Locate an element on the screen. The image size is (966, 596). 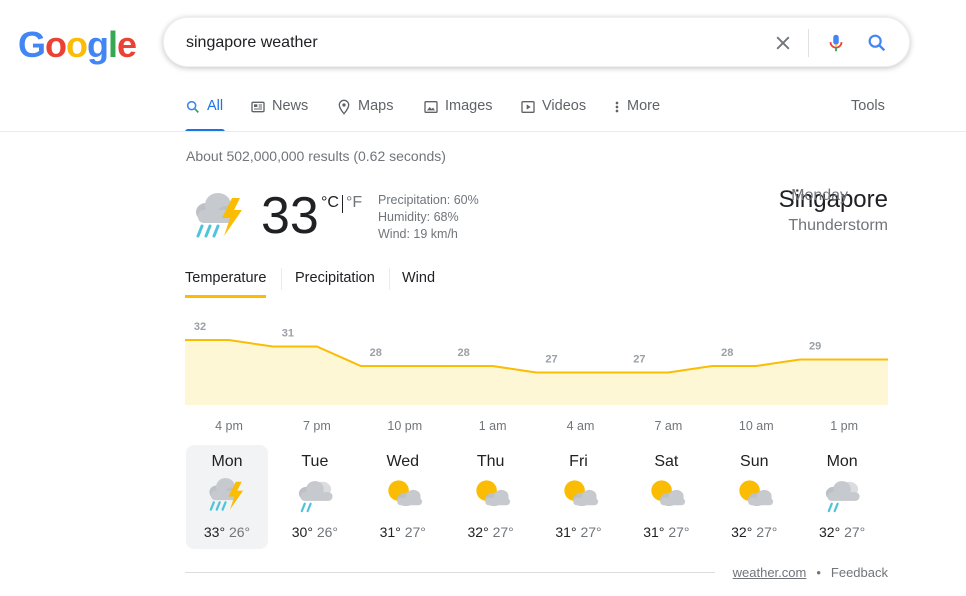
day-name: Sun is located at coordinates (754, 461).